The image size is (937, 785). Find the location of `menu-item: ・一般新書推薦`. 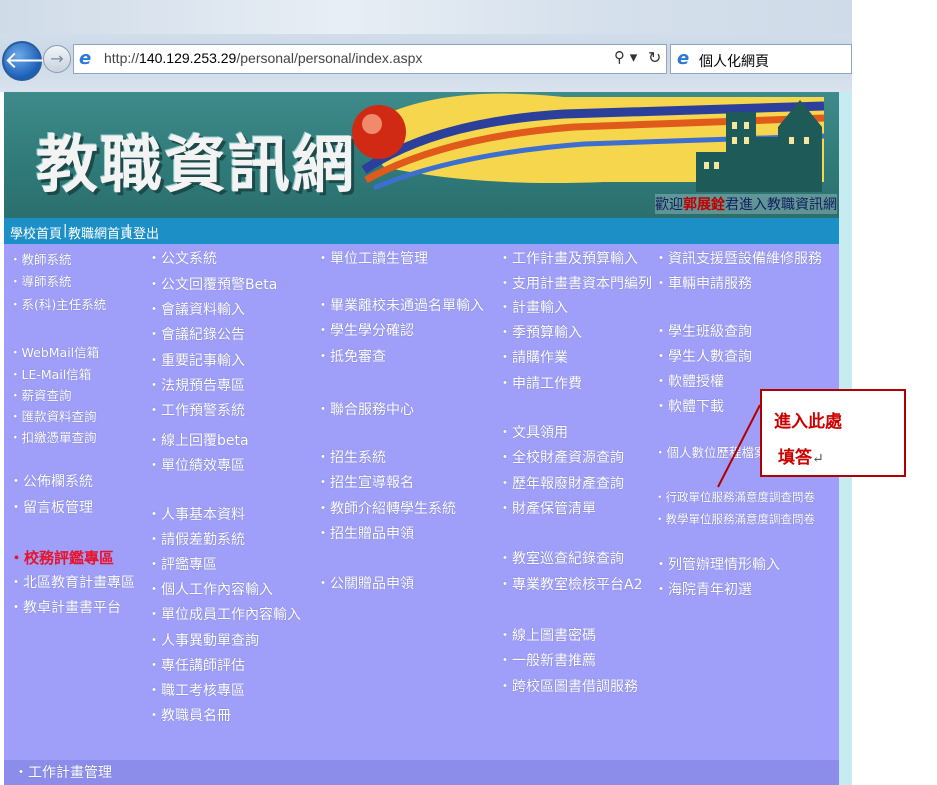

menu-item: ・一般新書推薦 is located at coordinates (547, 660).